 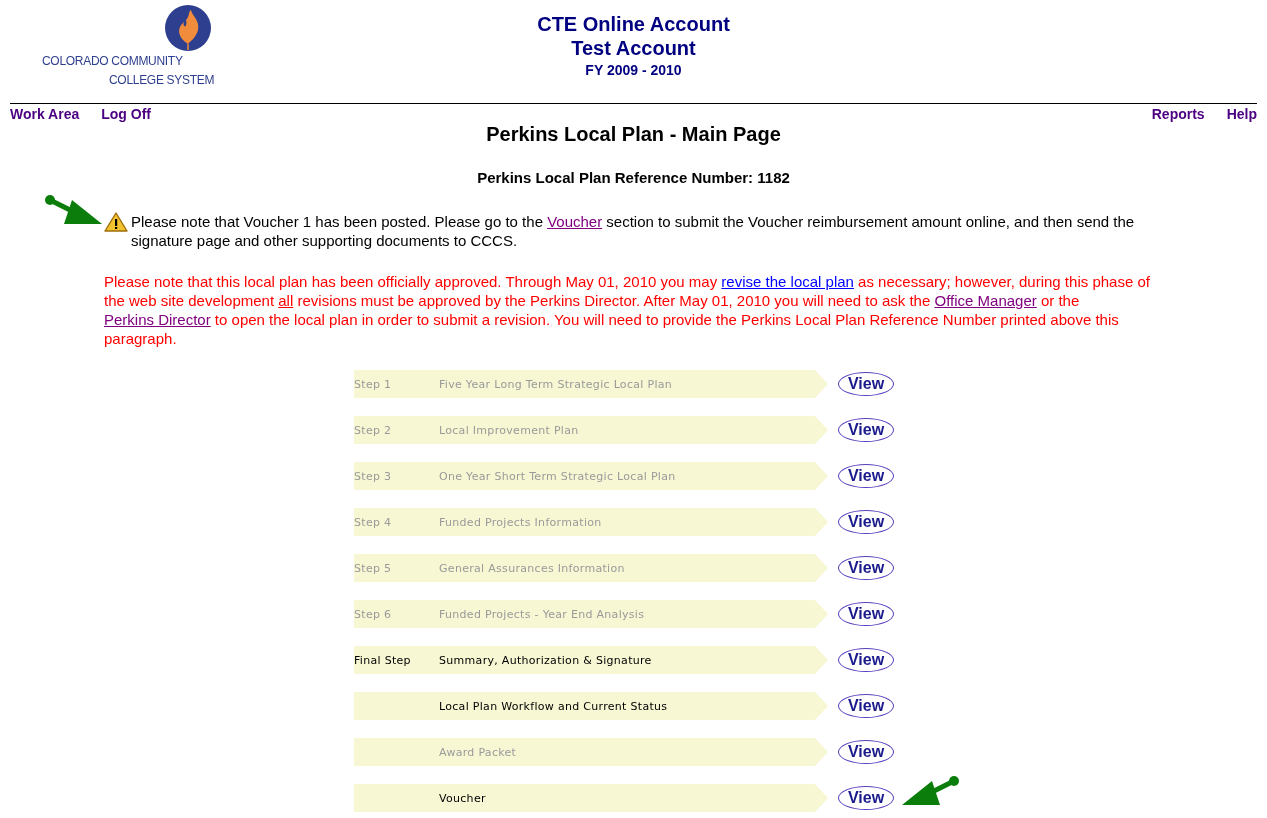 I want to click on step-label: Step 3, so click(x=373, y=476).